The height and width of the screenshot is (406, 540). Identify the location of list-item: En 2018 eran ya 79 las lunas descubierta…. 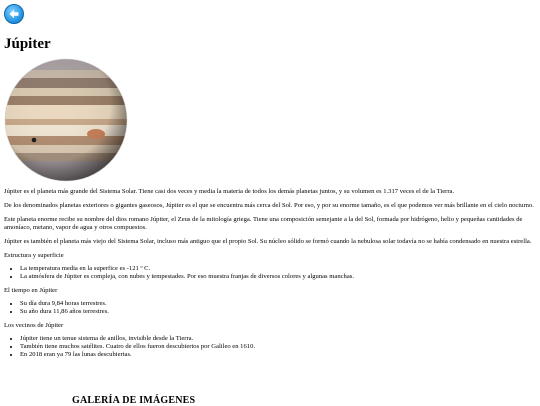
(277, 355).